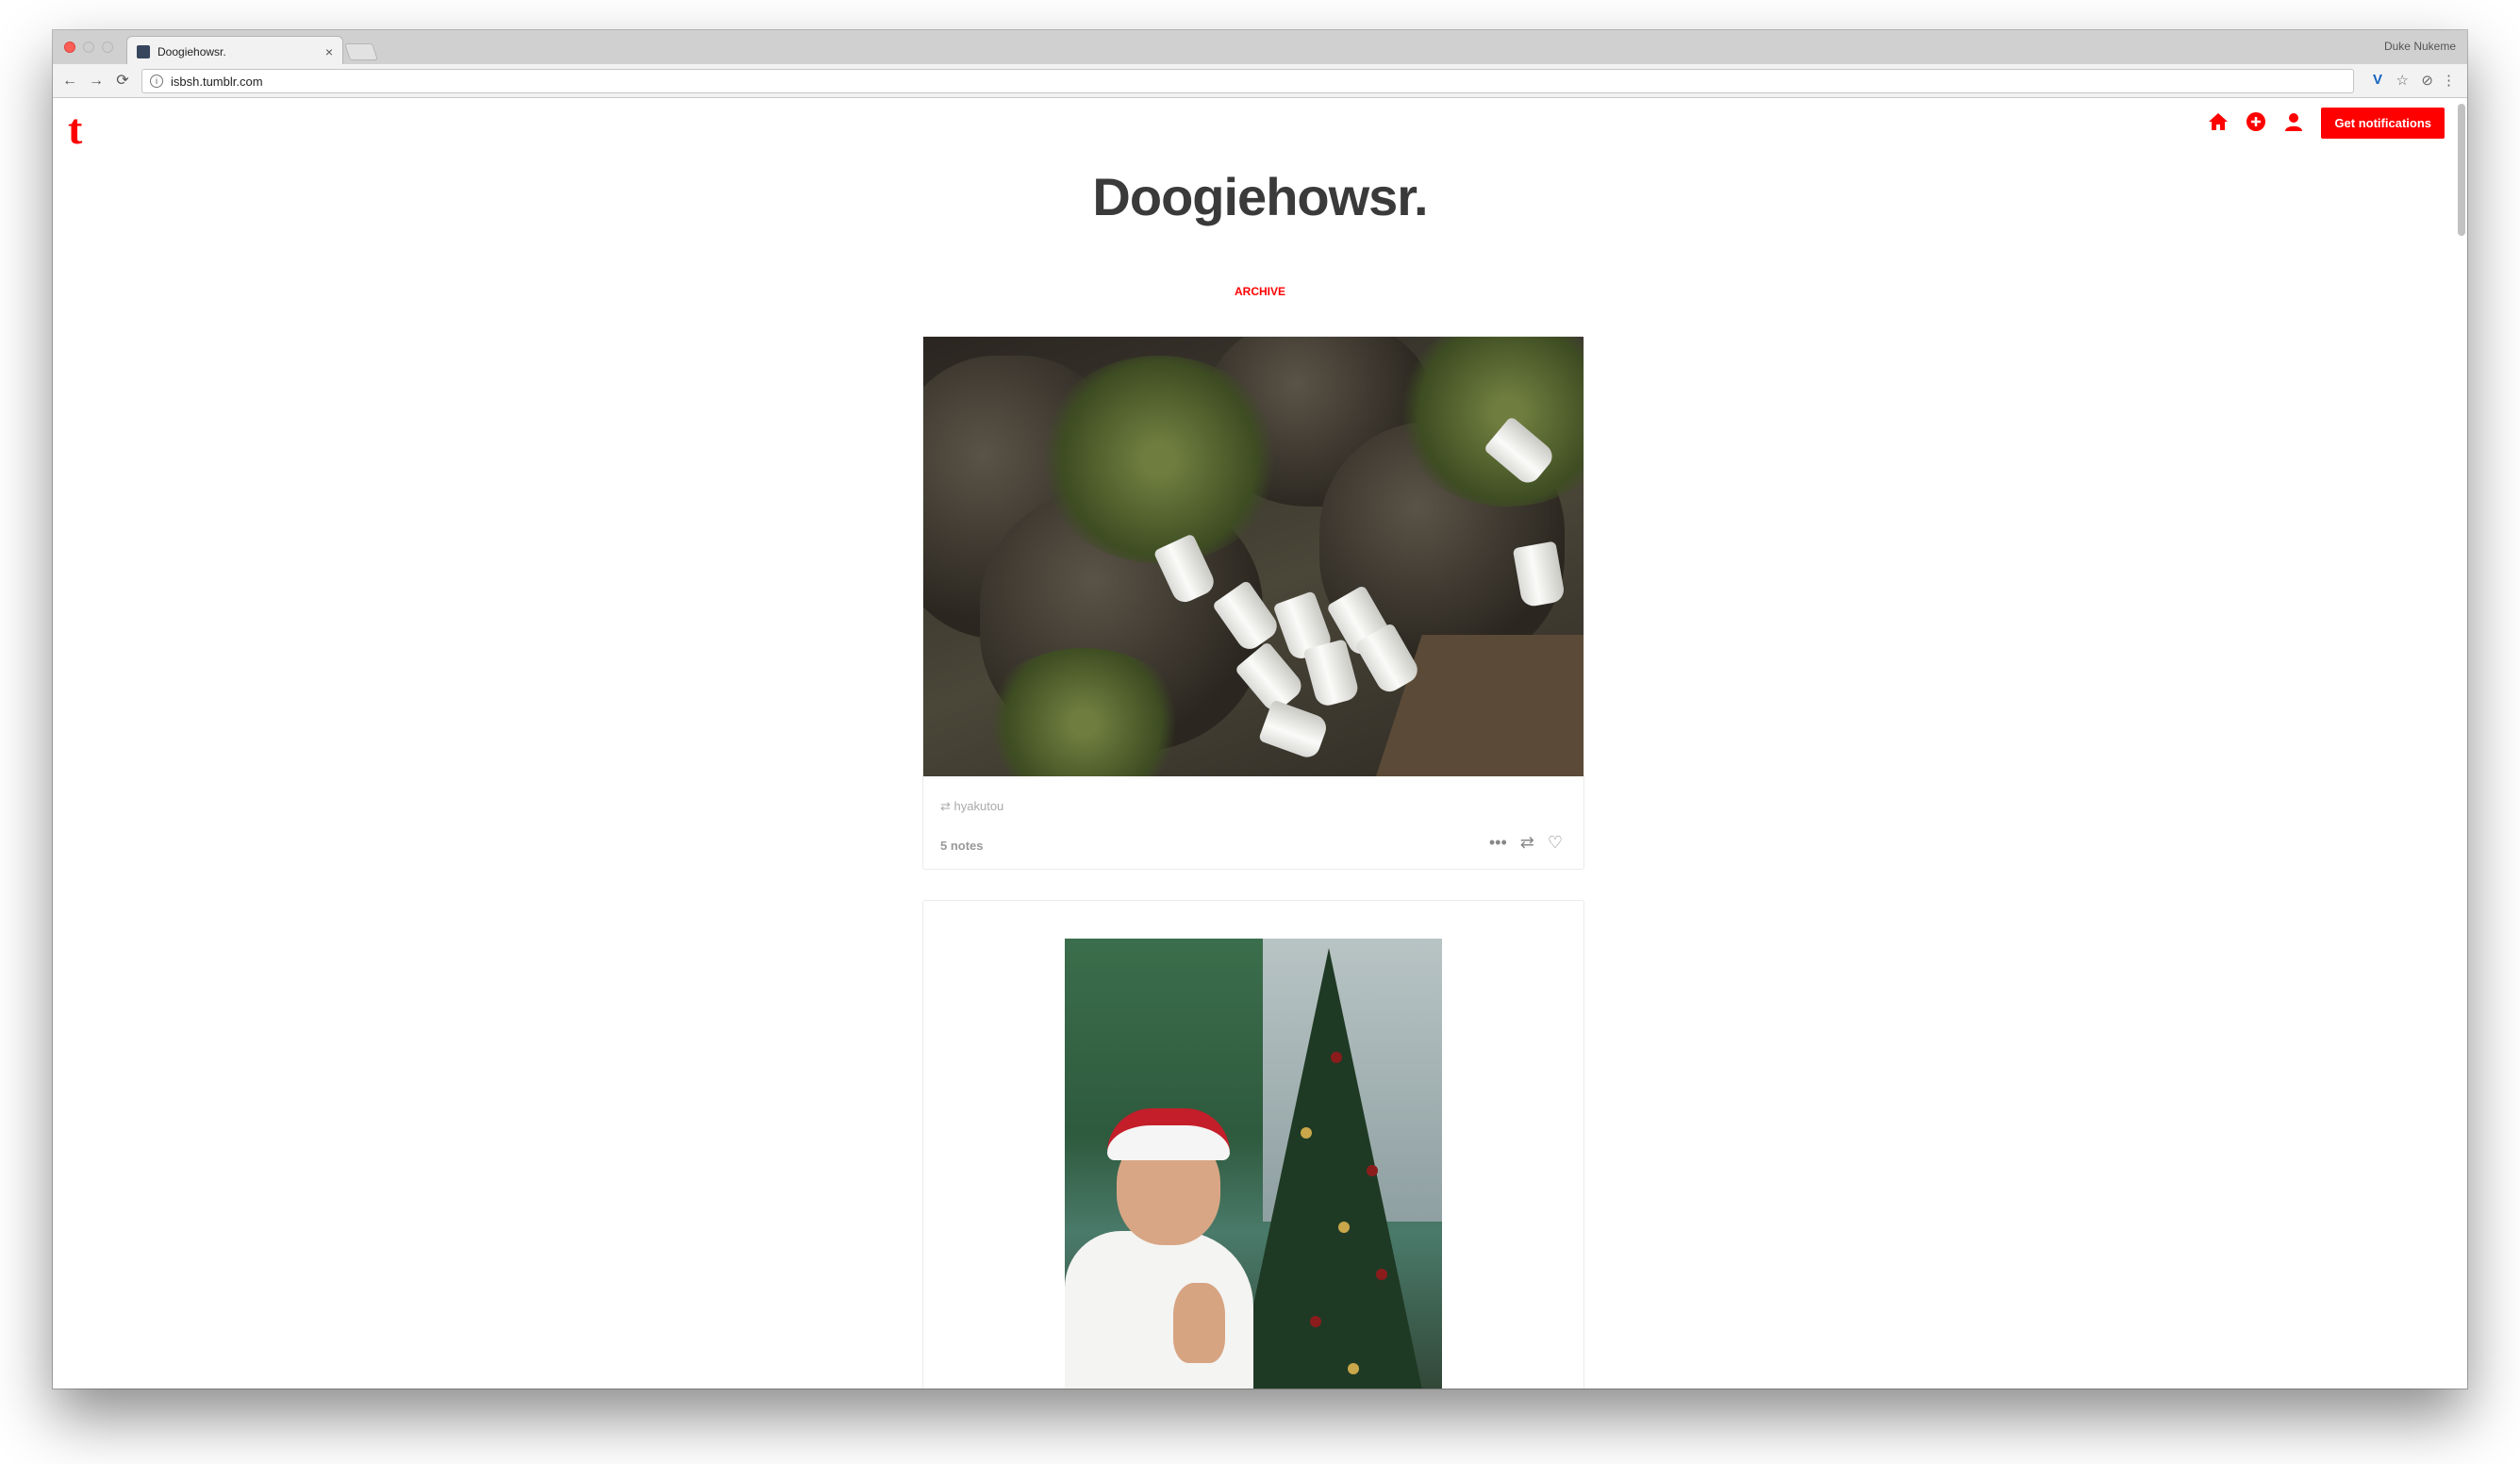  I want to click on get-notifications-button: Get notifications, so click(2383, 123).